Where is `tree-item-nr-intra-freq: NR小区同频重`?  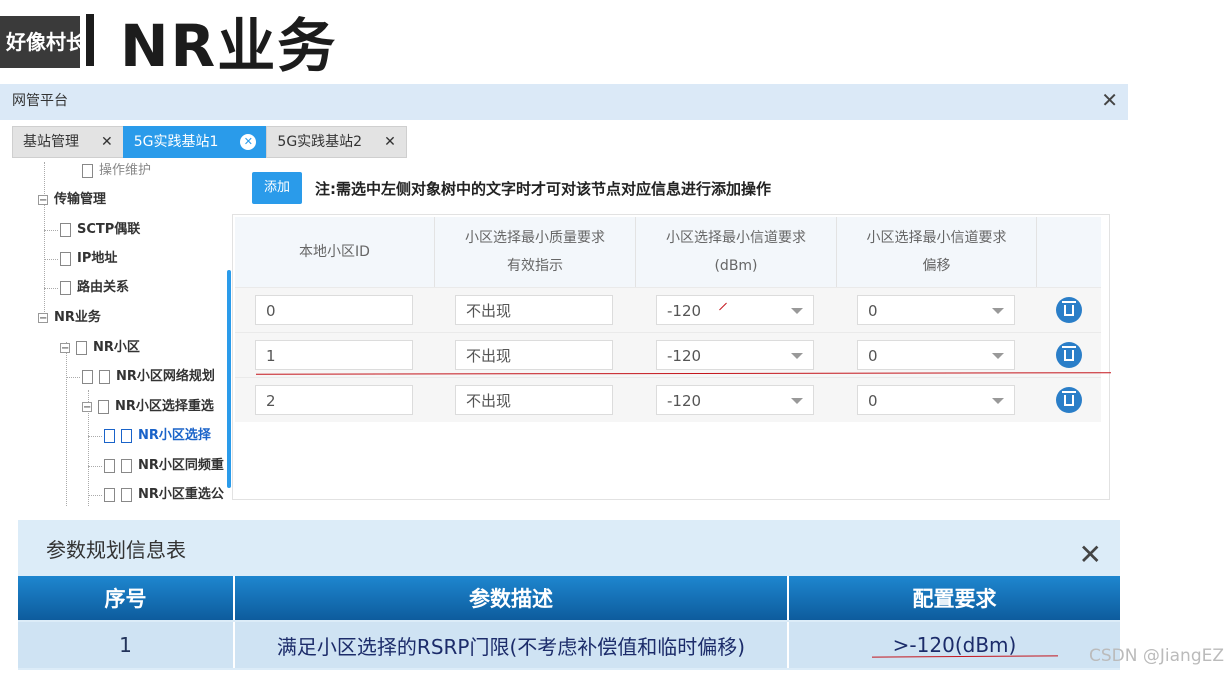 tree-item-nr-intra-freq: NR小区同频重 is located at coordinates (164, 466).